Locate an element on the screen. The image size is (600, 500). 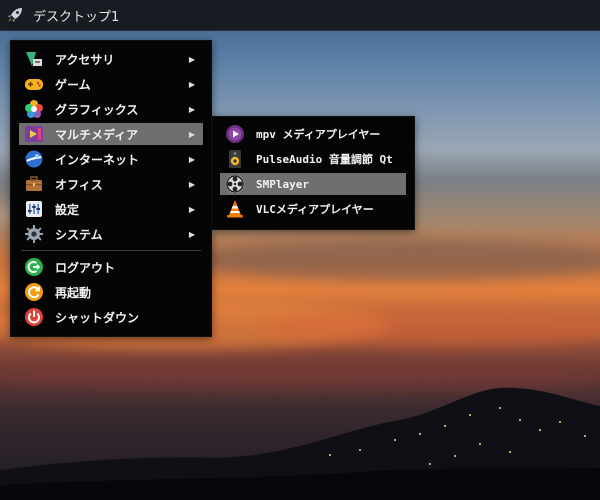
menu-item-label: 再起動 is located at coordinates (73, 292).